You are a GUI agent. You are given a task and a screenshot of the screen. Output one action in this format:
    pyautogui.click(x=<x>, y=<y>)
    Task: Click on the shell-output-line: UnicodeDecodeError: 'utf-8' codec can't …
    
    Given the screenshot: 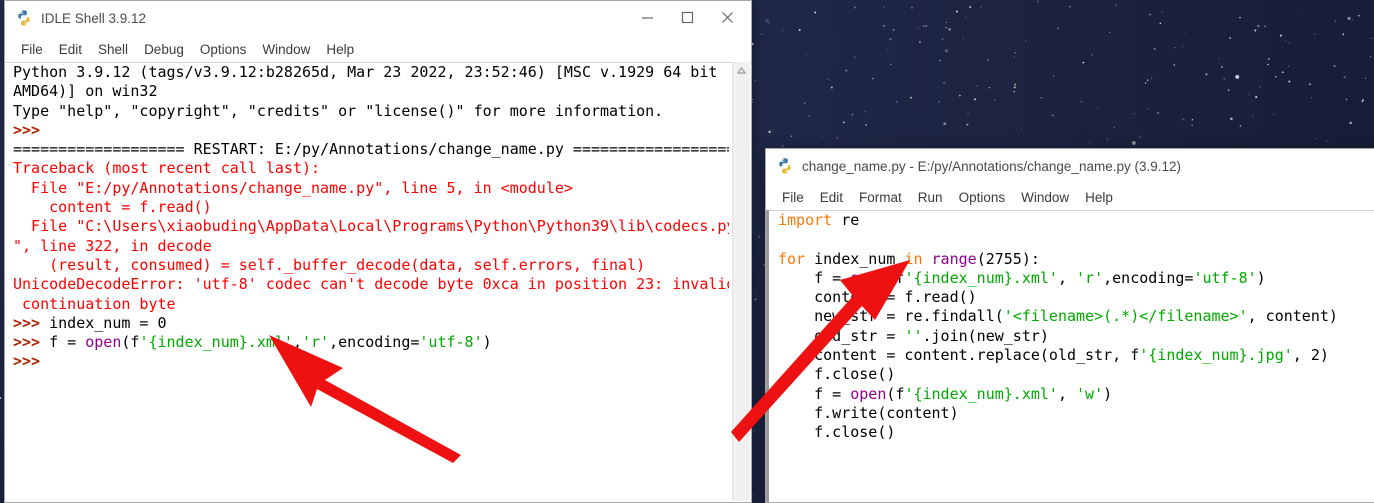 What is the action you would take?
    pyautogui.click(x=371, y=284)
    